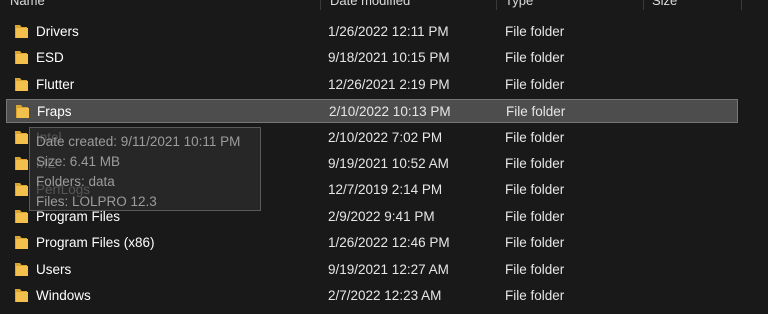 Image resolution: width=768 pixels, height=314 pixels. Describe the element at coordinates (53, 270) in the screenshot. I see `file-name: Users` at that location.